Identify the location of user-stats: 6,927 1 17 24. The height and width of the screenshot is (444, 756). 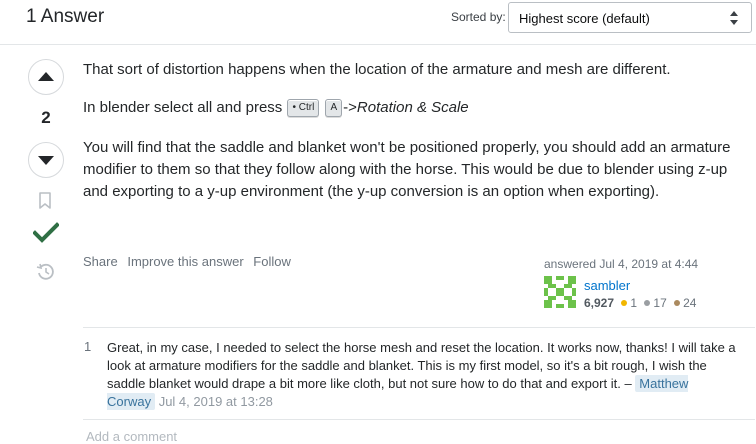
(640, 303).